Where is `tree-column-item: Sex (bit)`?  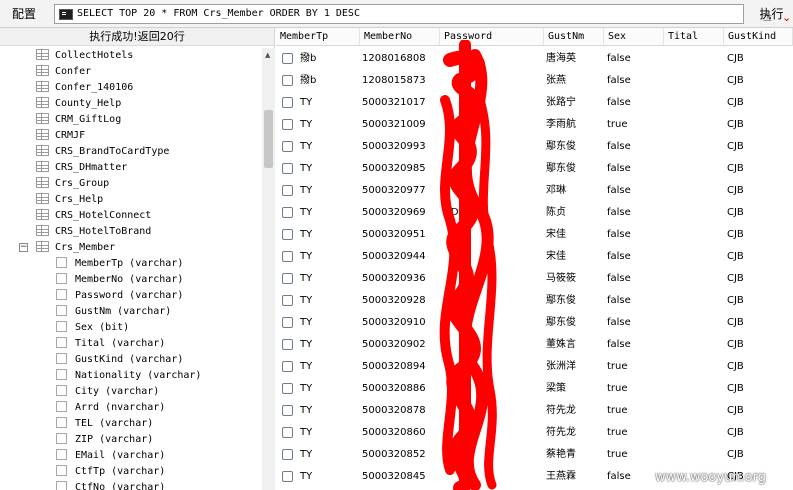
tree-column-item: Sex (bit) is located at coordinates (92, 328).